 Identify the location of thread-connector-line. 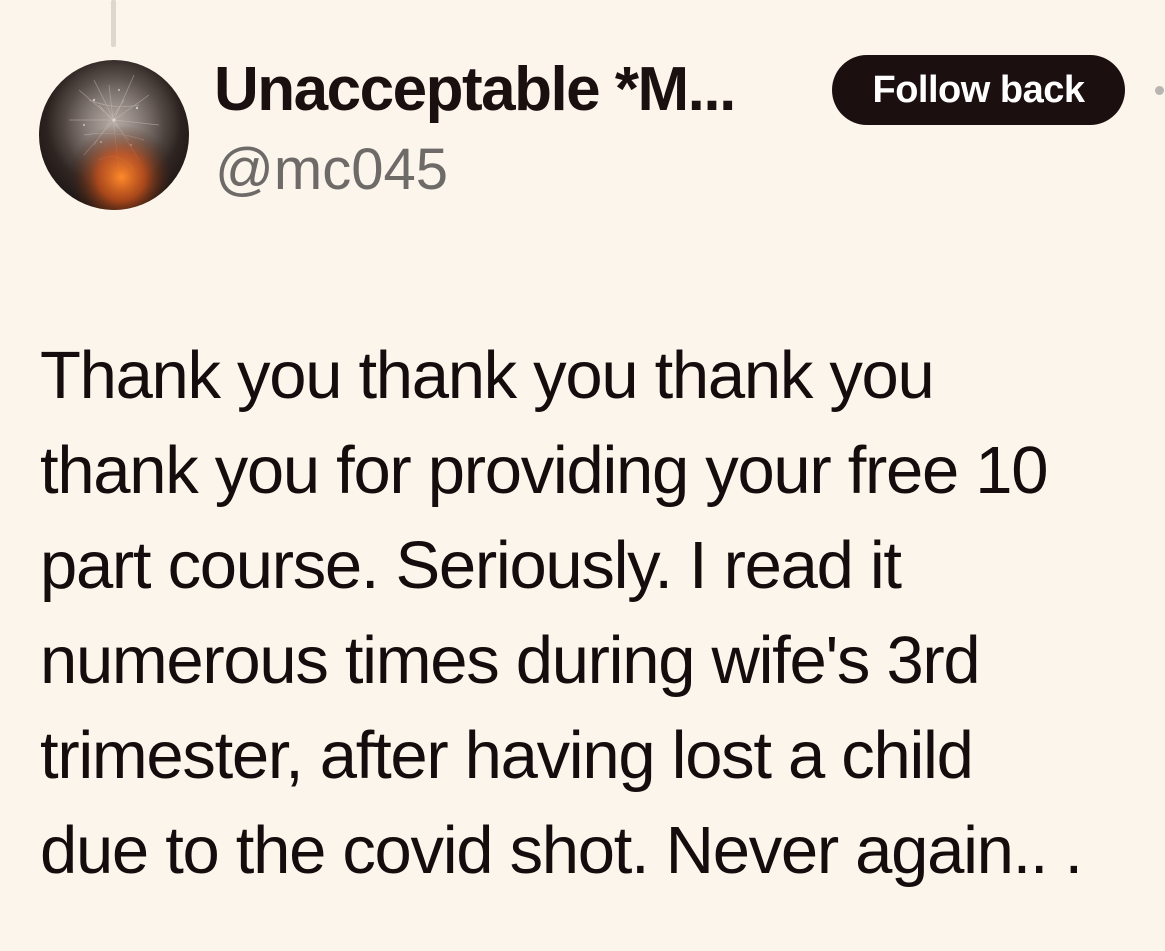
(113, 23).